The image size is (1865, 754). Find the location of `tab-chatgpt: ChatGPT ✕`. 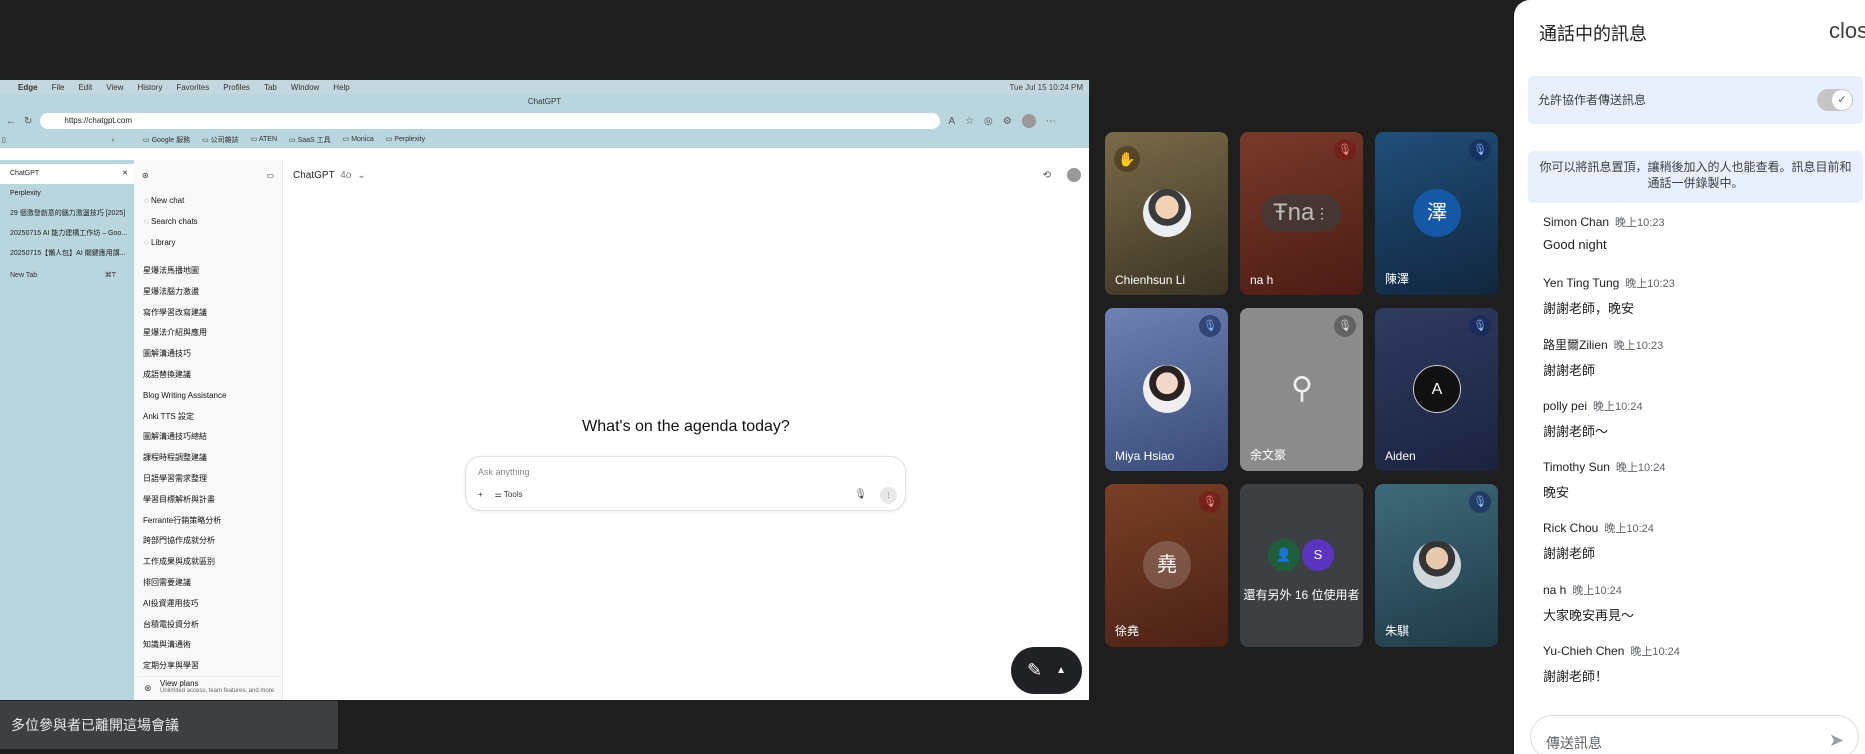

tab-chatgpt: ChatGPT ✕ is located at coordinates (67, 174).